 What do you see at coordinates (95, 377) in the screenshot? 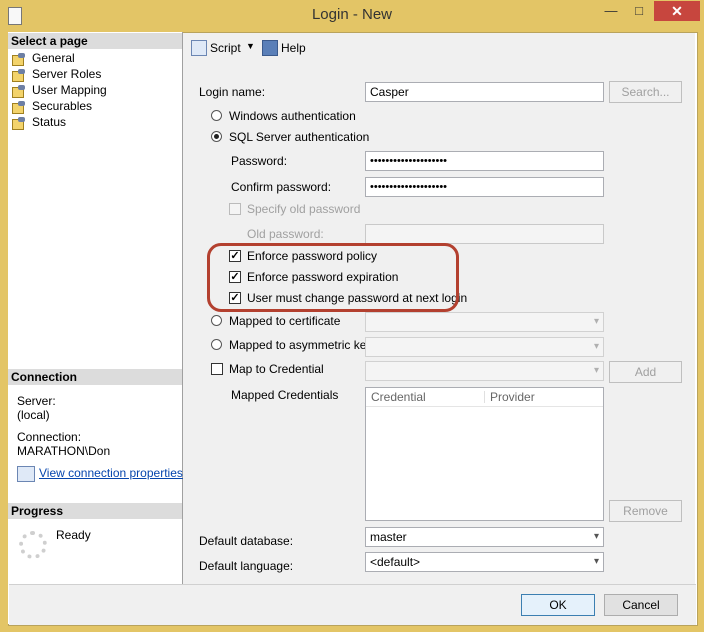
I see `connection-header: Connection` at bounding box center [95, 377].